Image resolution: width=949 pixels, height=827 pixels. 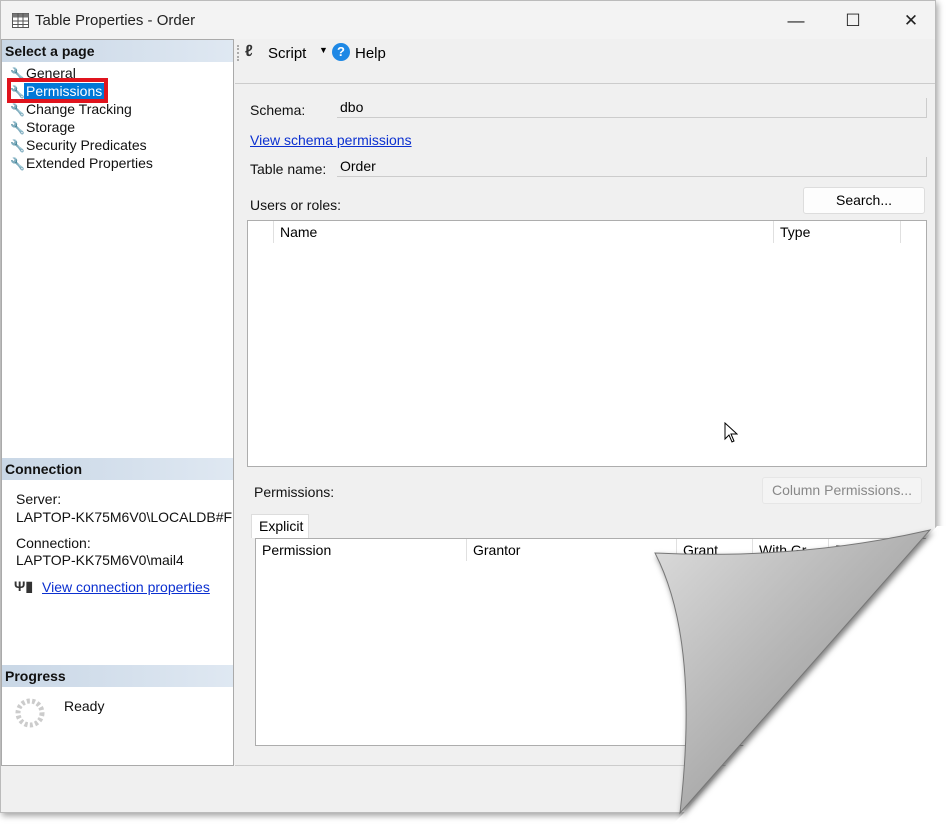 I want to click on page-curl-effect, so click(x=801, y=676).